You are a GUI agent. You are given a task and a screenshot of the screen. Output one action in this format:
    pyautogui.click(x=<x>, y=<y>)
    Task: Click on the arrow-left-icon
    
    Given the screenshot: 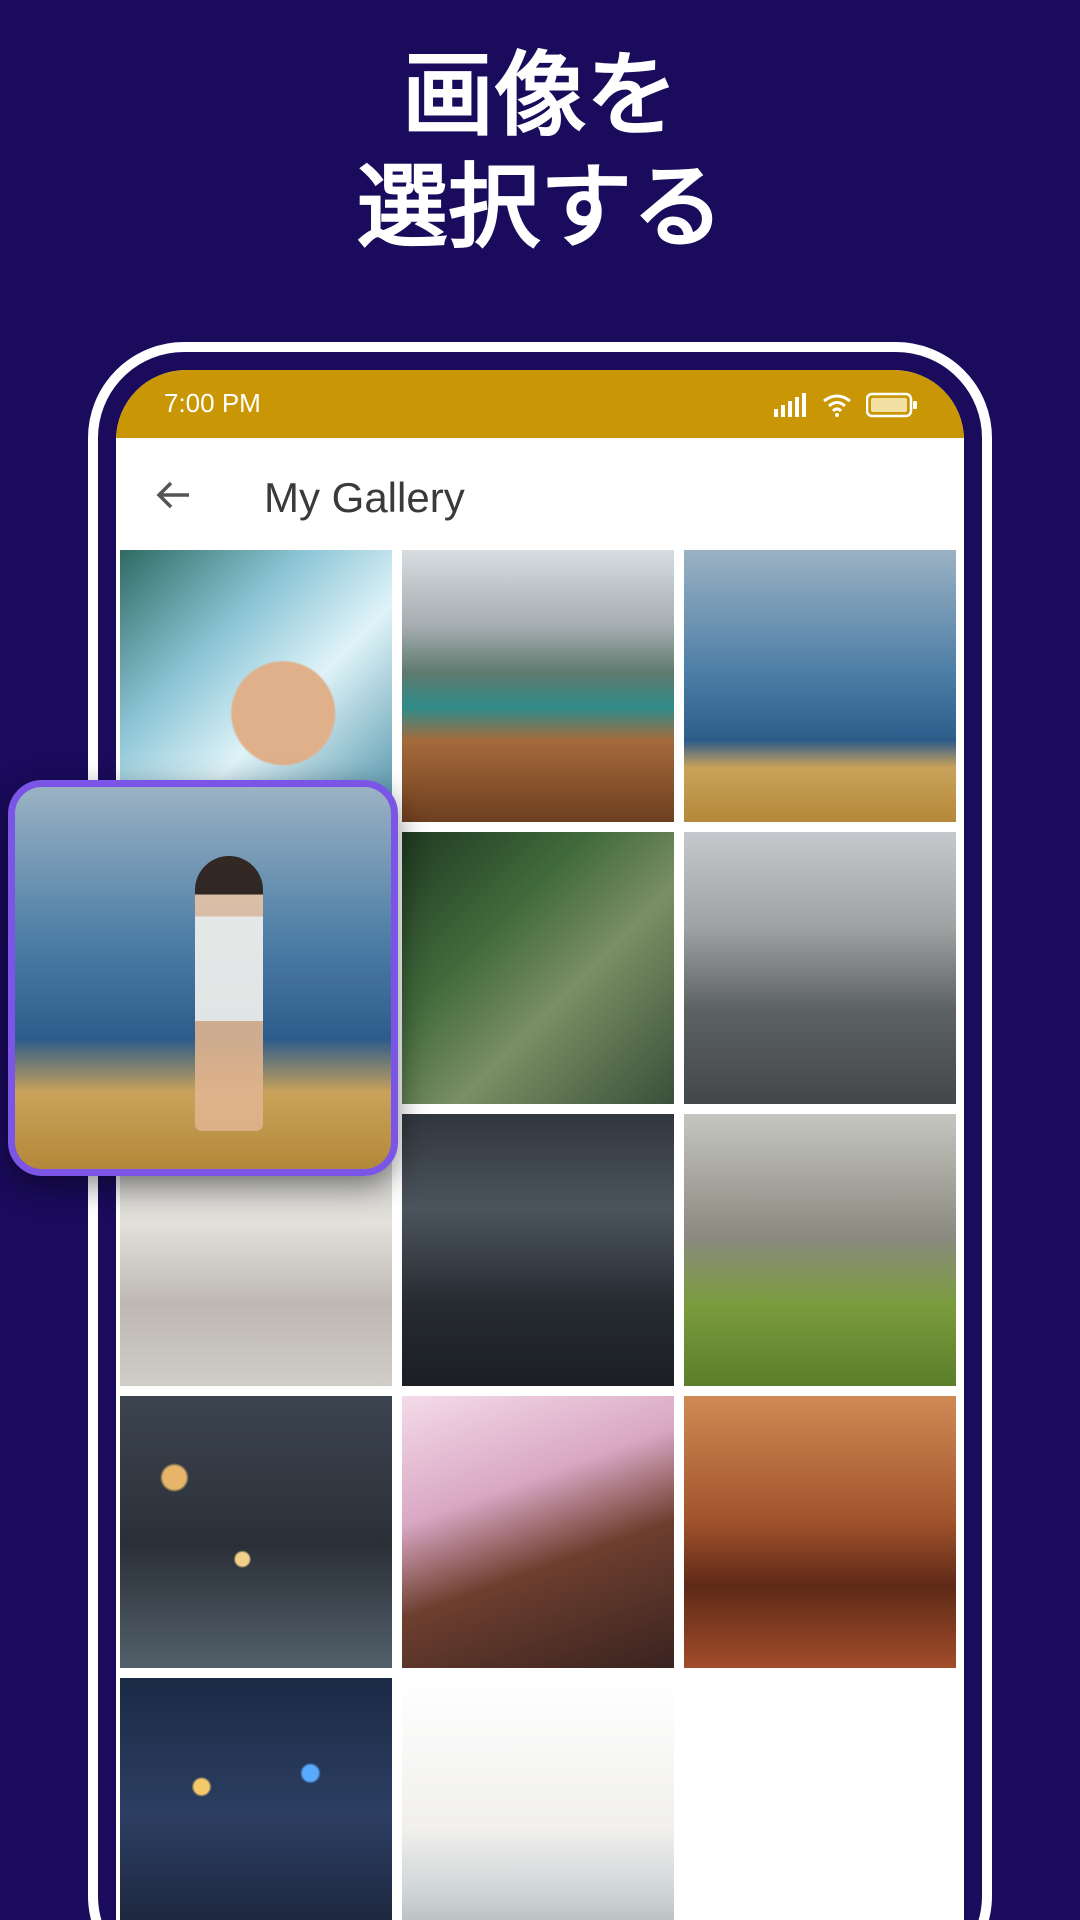 What is the action you would take?
    pyautogui.click(x=172, y=495)
    